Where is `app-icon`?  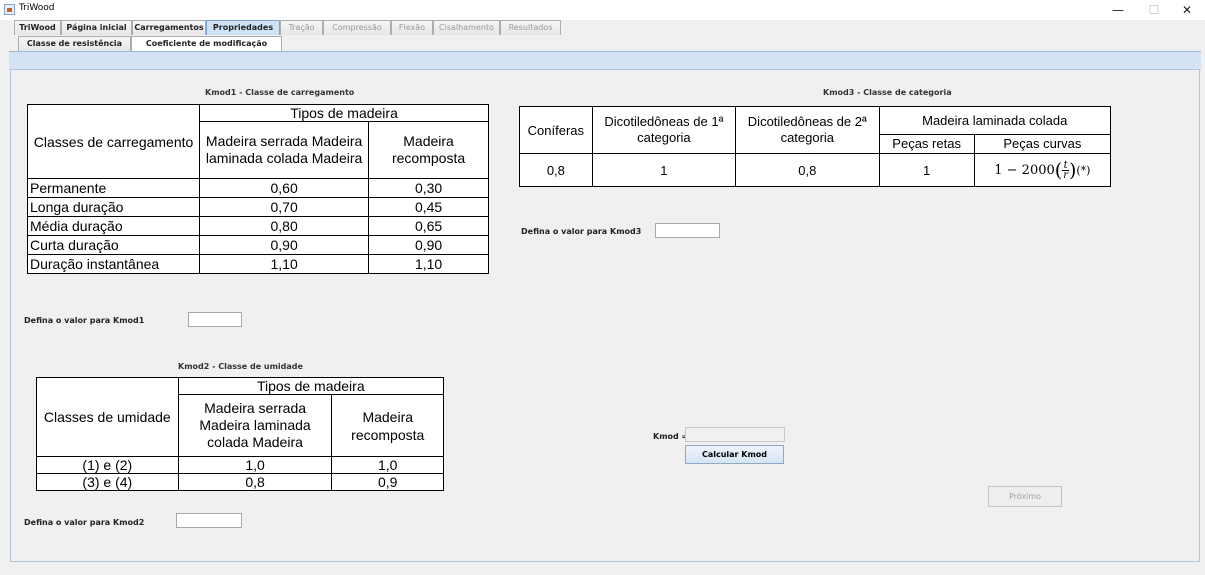 app-icon is located at coordinates (9, 9).